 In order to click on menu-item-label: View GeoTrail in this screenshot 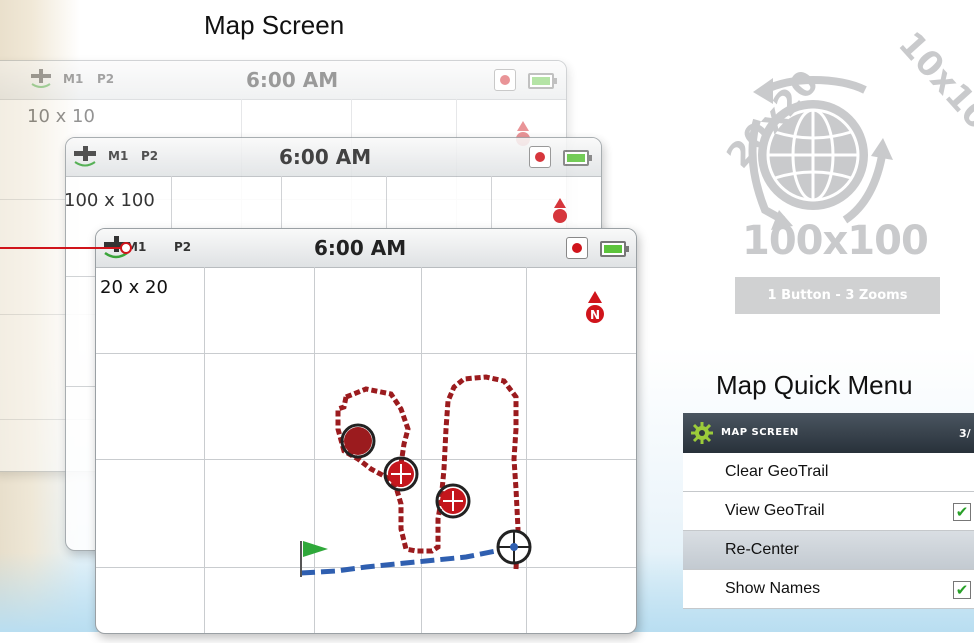, I will do `click(775, 510)`.